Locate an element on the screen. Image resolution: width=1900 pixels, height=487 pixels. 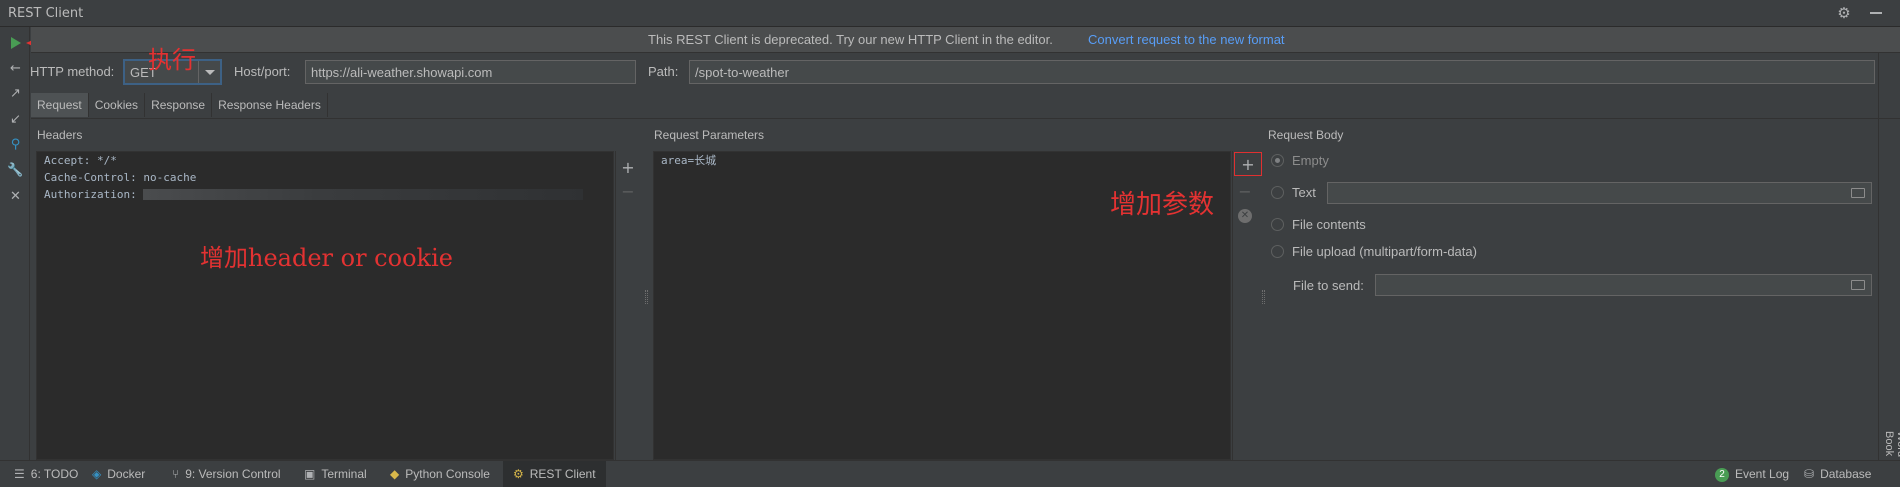
chevron-down-icon is located at coordinates (209, 72).